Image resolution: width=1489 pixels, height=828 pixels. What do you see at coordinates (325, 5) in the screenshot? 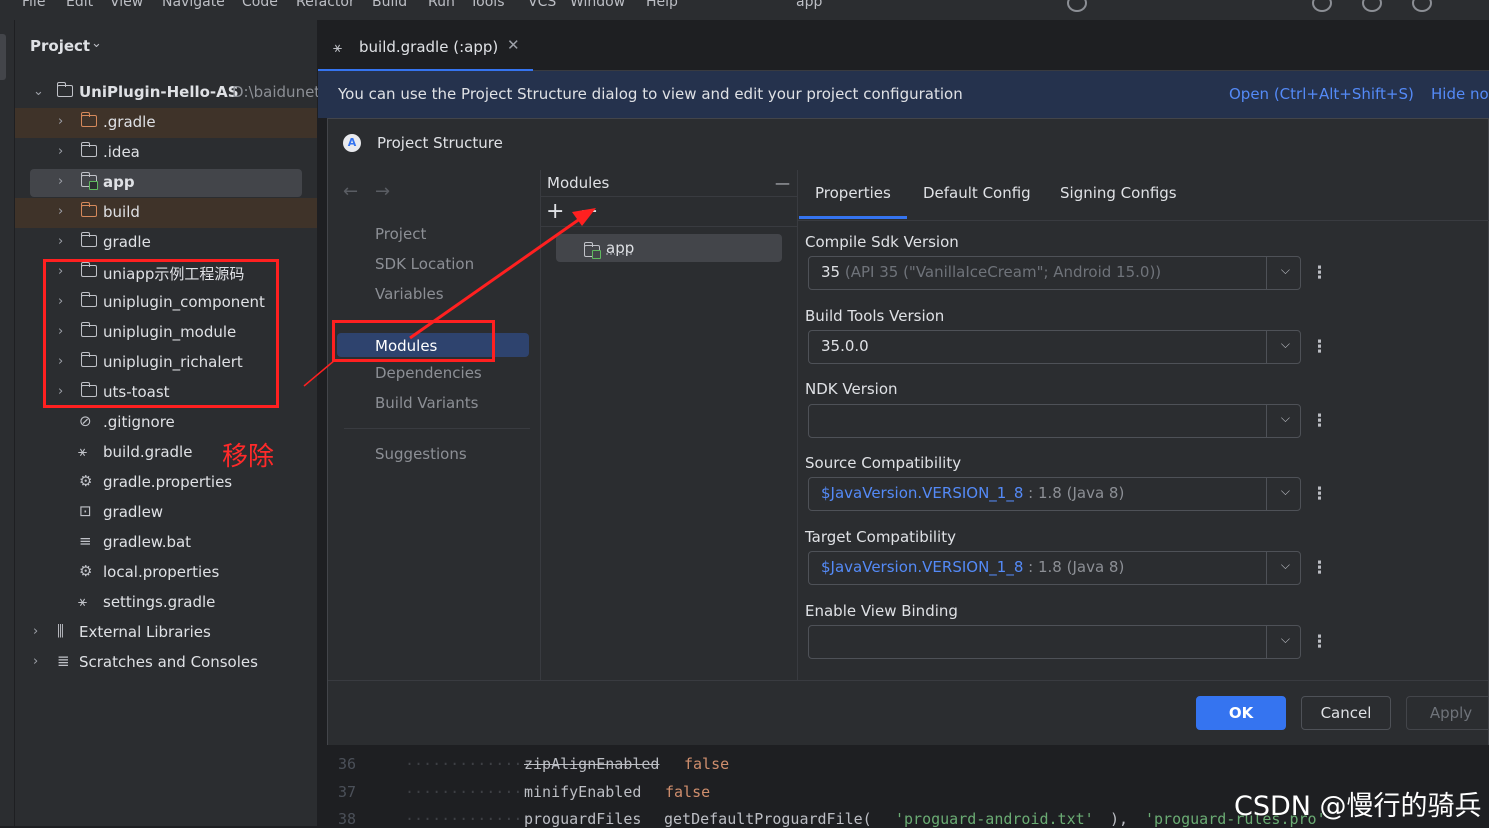
I see `menu-refactor: Refactor` at bounding box center [325, 5].